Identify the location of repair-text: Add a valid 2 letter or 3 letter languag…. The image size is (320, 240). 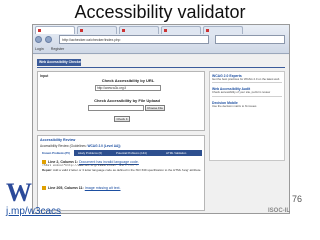
(127, 170).